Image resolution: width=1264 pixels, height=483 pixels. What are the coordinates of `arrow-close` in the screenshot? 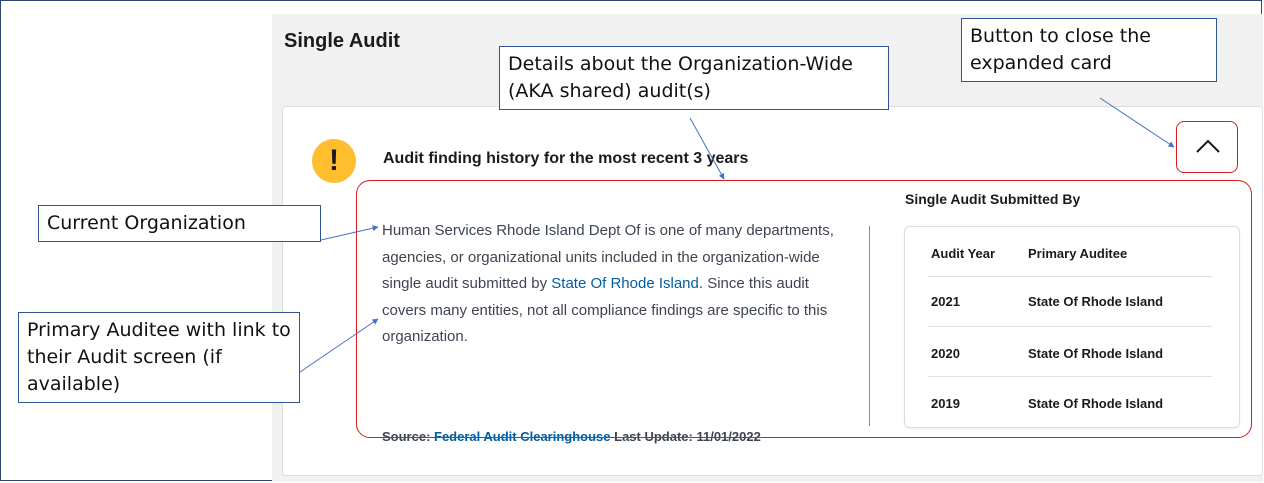 It's located at (1137, 122).